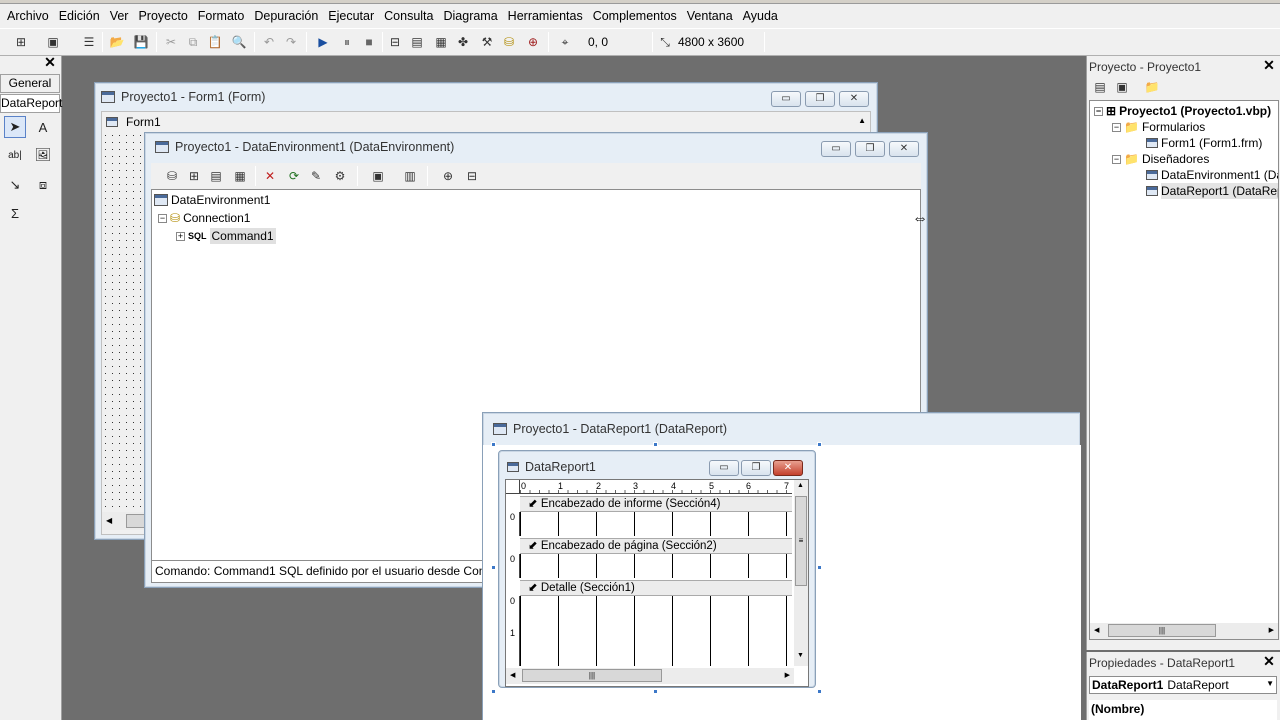  What do you see at coordinates (117, 42) in the screenshot?
I see `open-project-icon: 📂` at bounding box center [117, 42].